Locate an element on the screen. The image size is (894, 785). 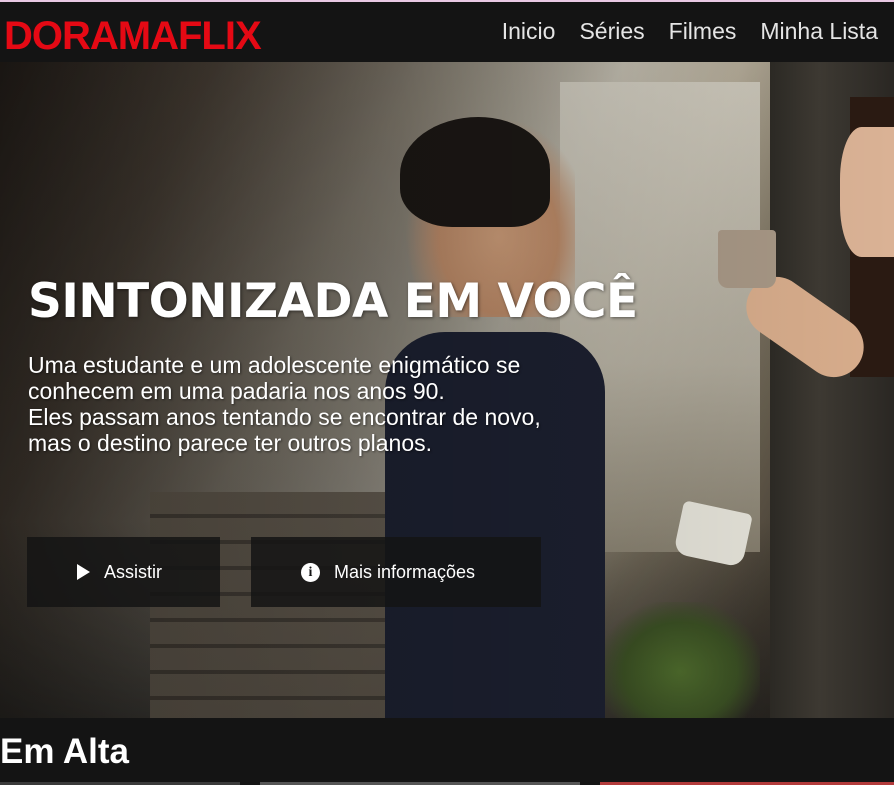
hero-description-line: mas o destino parece ter outros planos. is located at coordinates (230, 443).